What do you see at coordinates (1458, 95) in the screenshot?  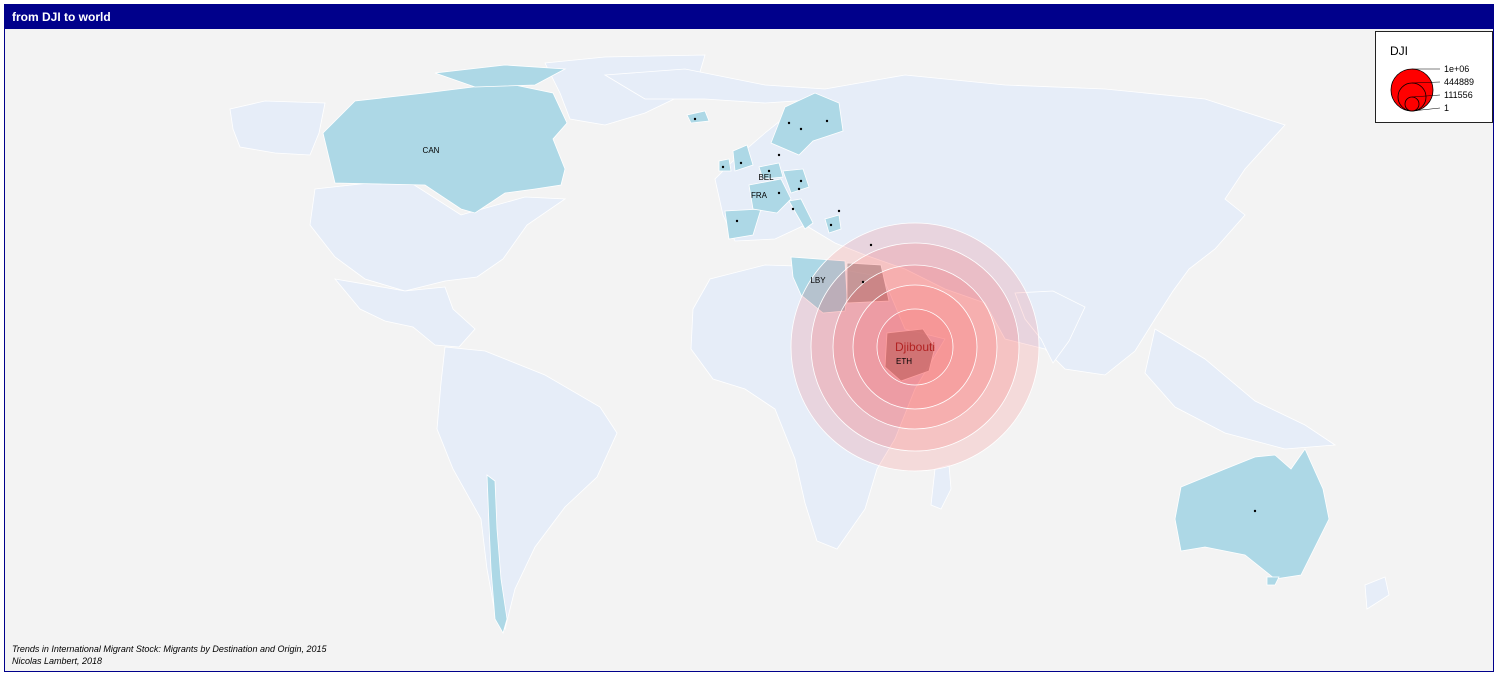 I see `legend-value-3: 111556` at bounding box center [1458, 95].